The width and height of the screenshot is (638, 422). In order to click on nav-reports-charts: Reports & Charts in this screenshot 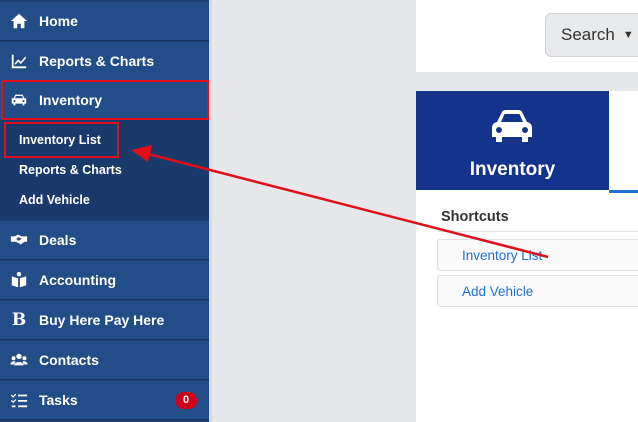, I will do `click(104, 61)`.